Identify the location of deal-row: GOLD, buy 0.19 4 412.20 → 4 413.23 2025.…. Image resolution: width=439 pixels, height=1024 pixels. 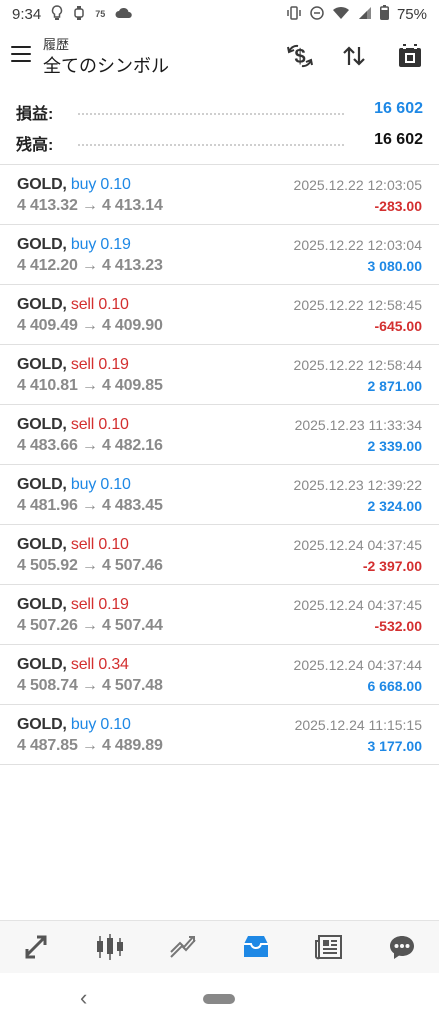
(219, 255).